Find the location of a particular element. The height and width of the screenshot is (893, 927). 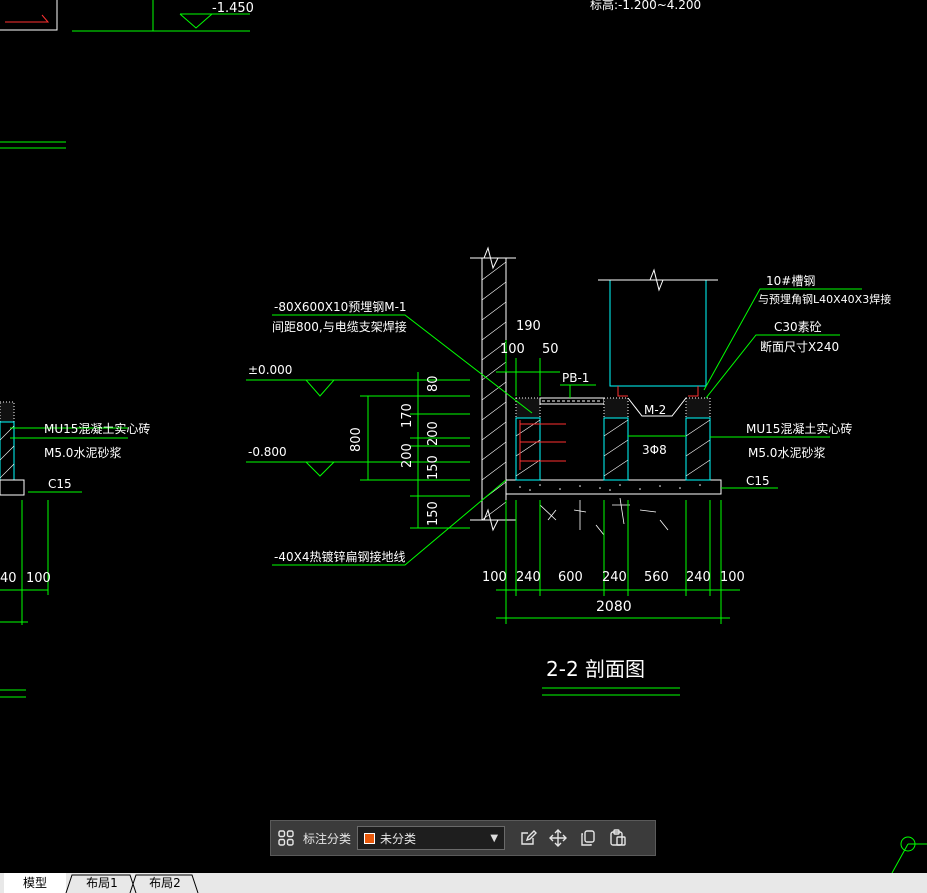

plate-label: -80X600X10预埋钢M-1 is located at coordinates (340, 307).